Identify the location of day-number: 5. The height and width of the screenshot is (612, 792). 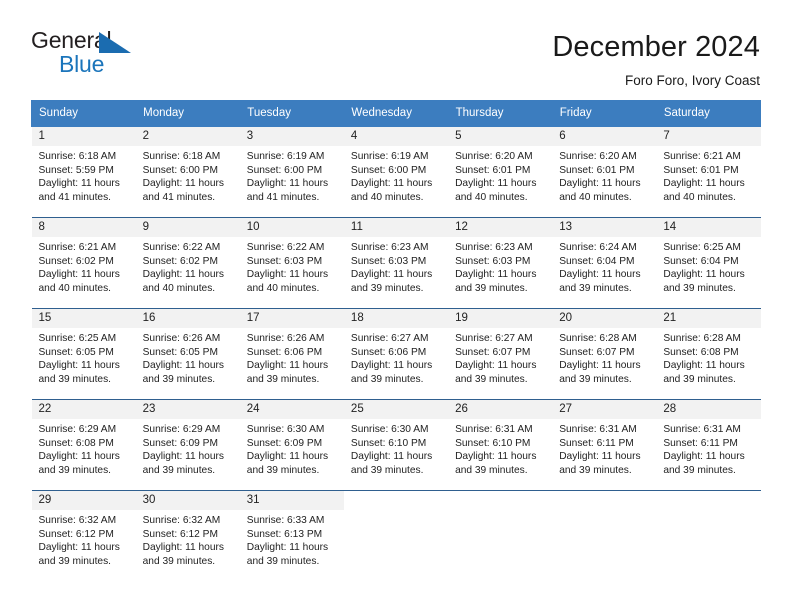
(500, 136).